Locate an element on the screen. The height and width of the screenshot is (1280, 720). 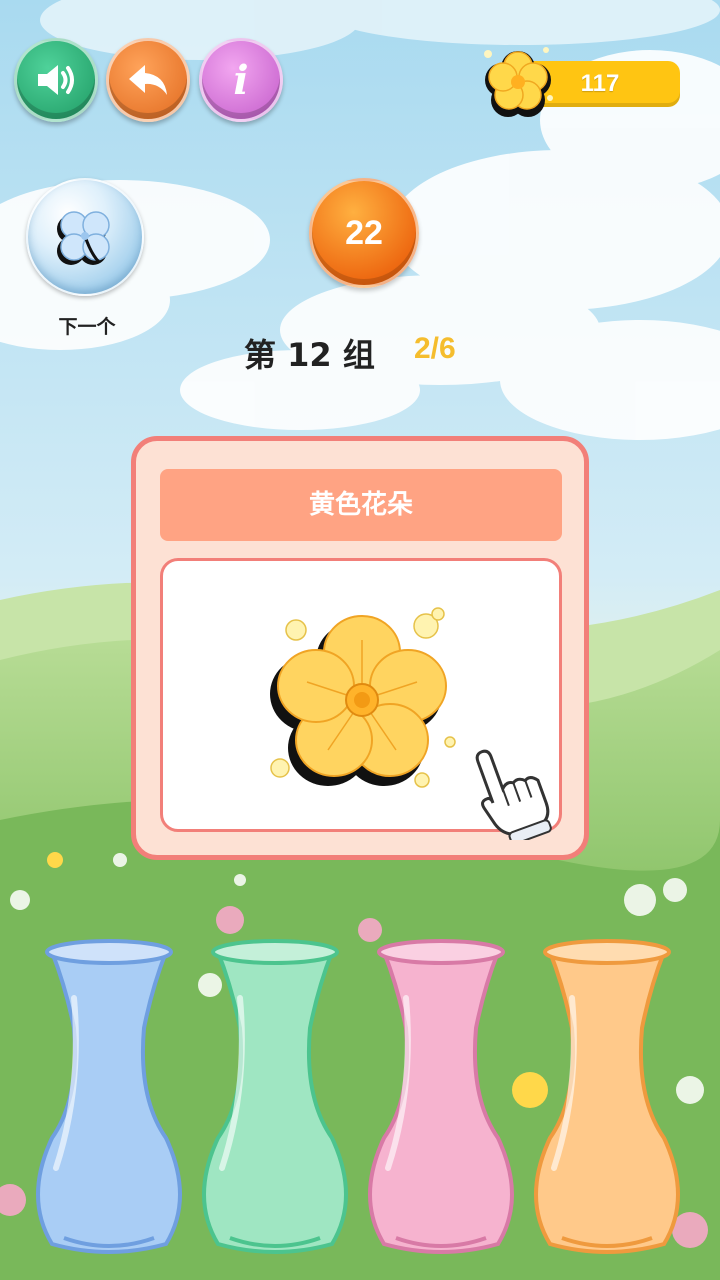
info-button: i is located at coordinates (241, 80).